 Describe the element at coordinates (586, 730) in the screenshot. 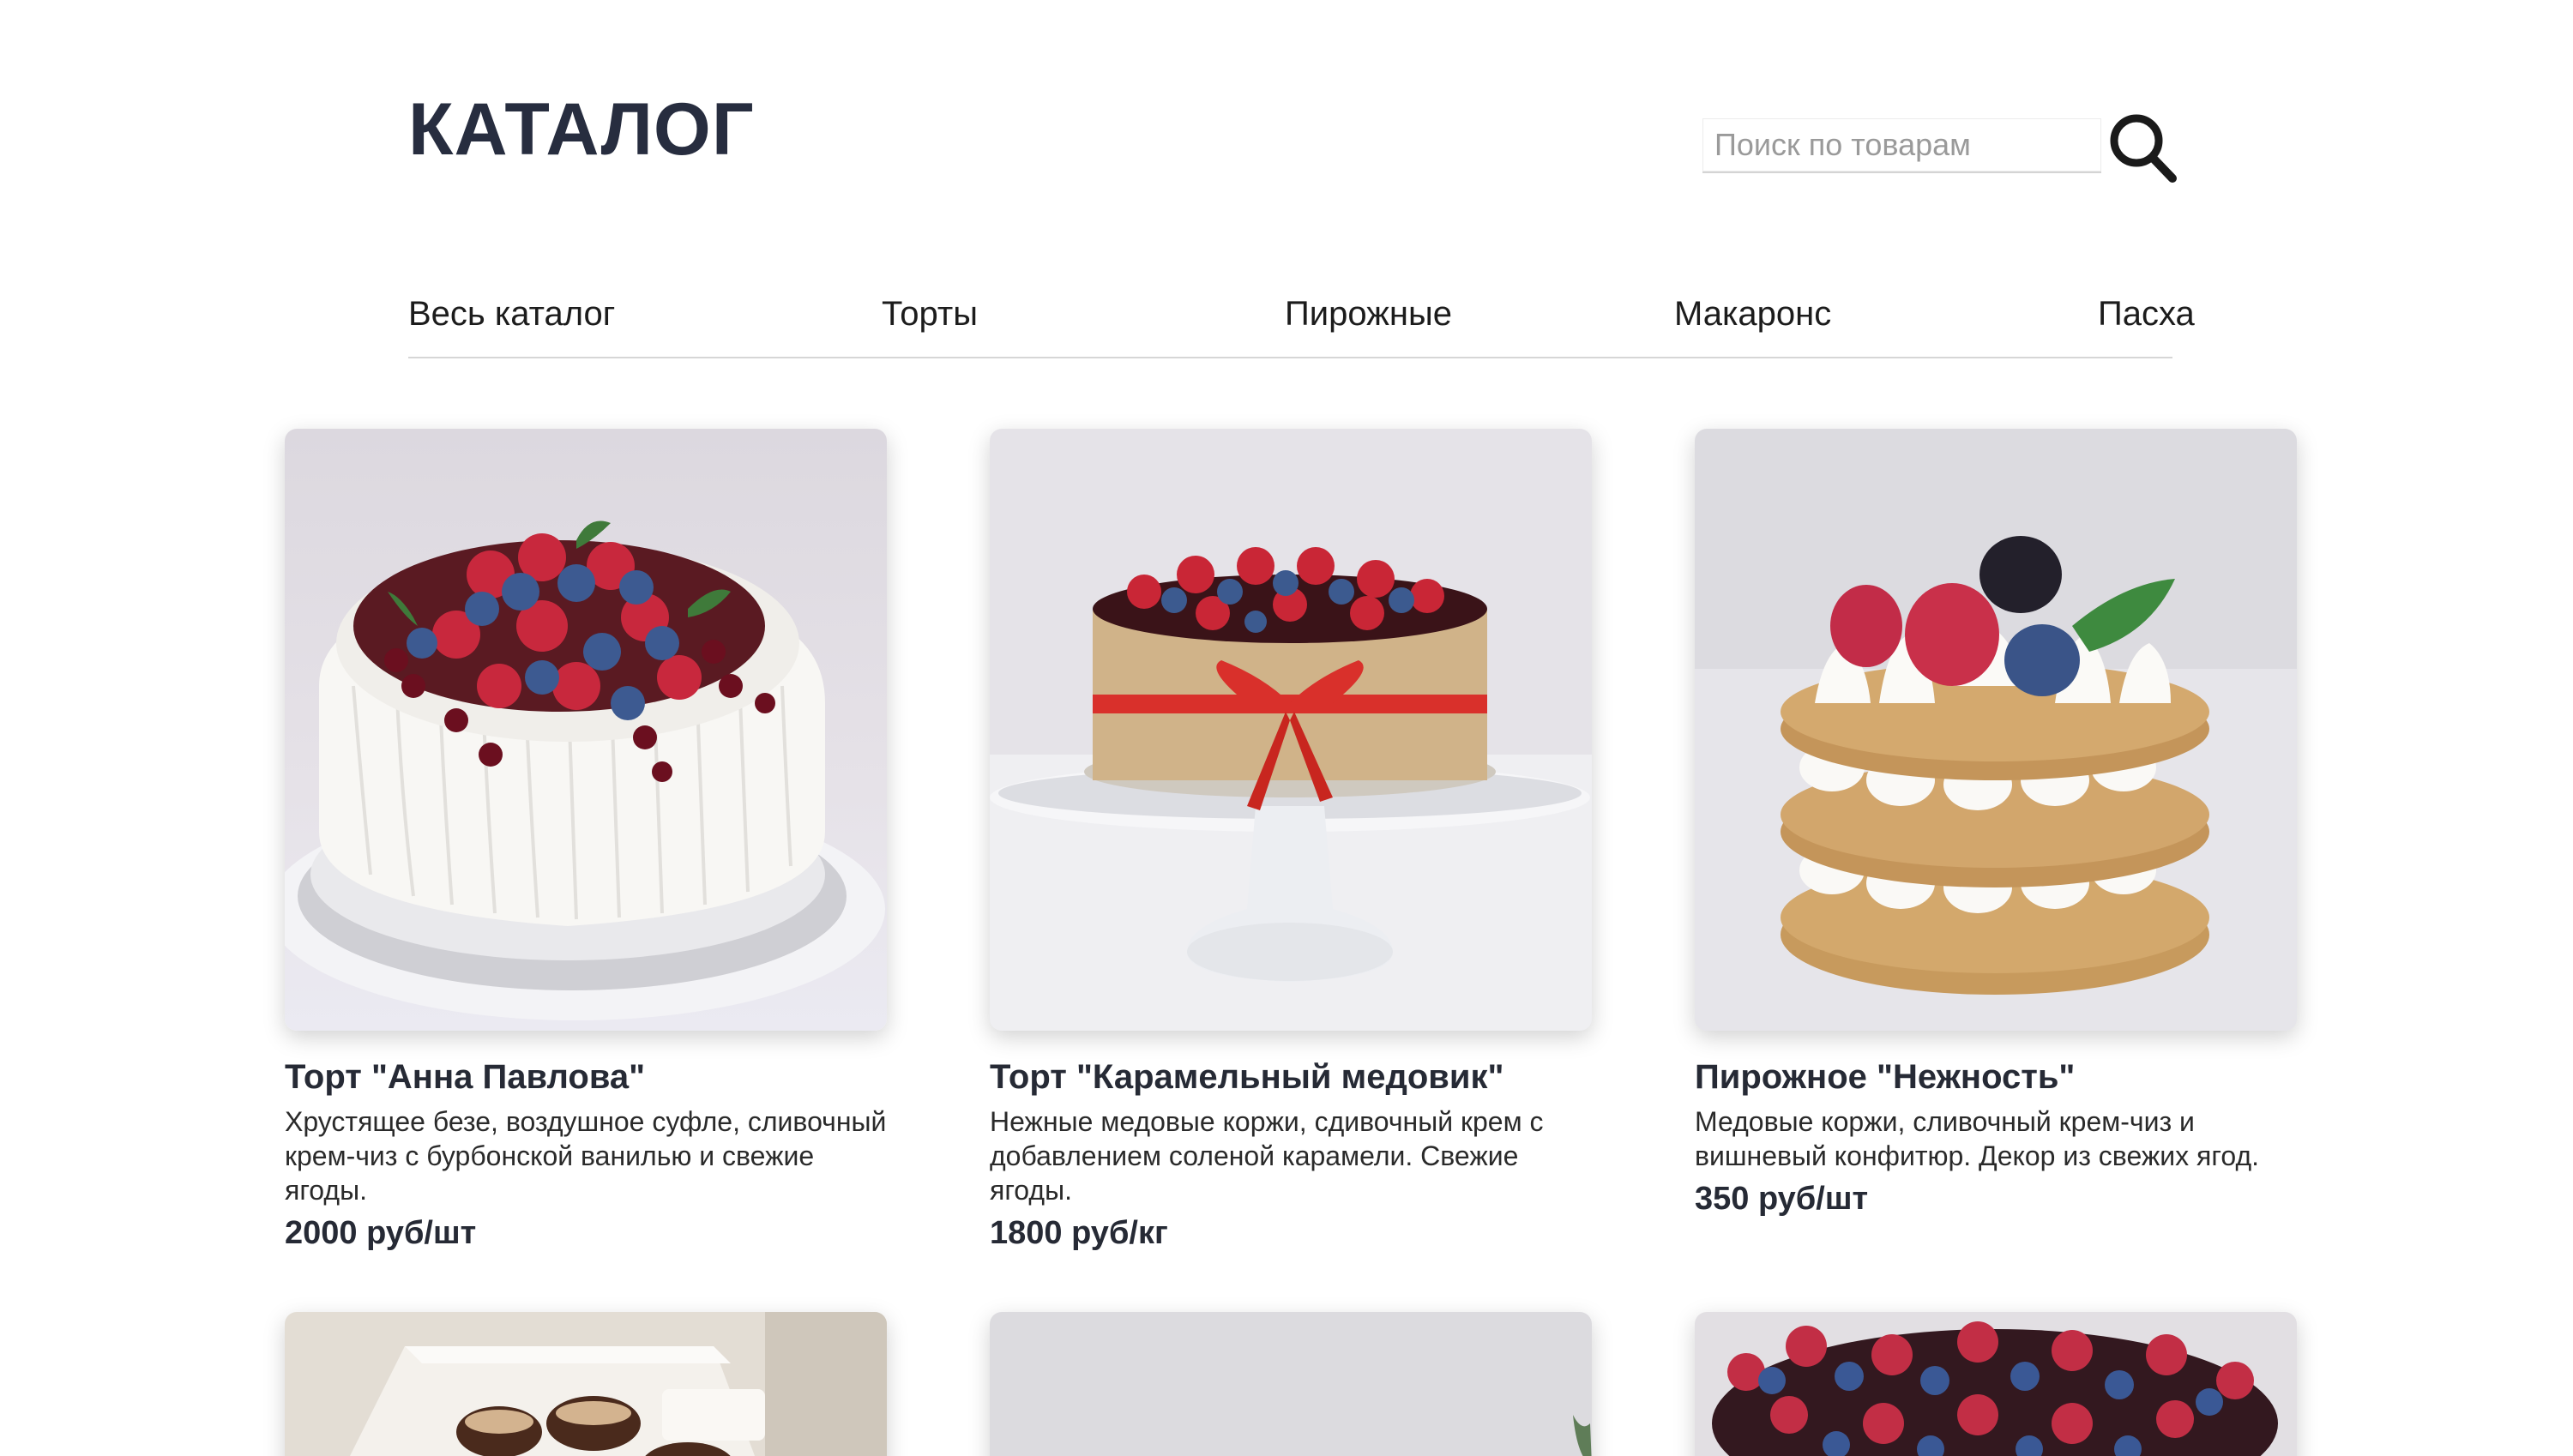

I see `product-image-pavlova` at that location.